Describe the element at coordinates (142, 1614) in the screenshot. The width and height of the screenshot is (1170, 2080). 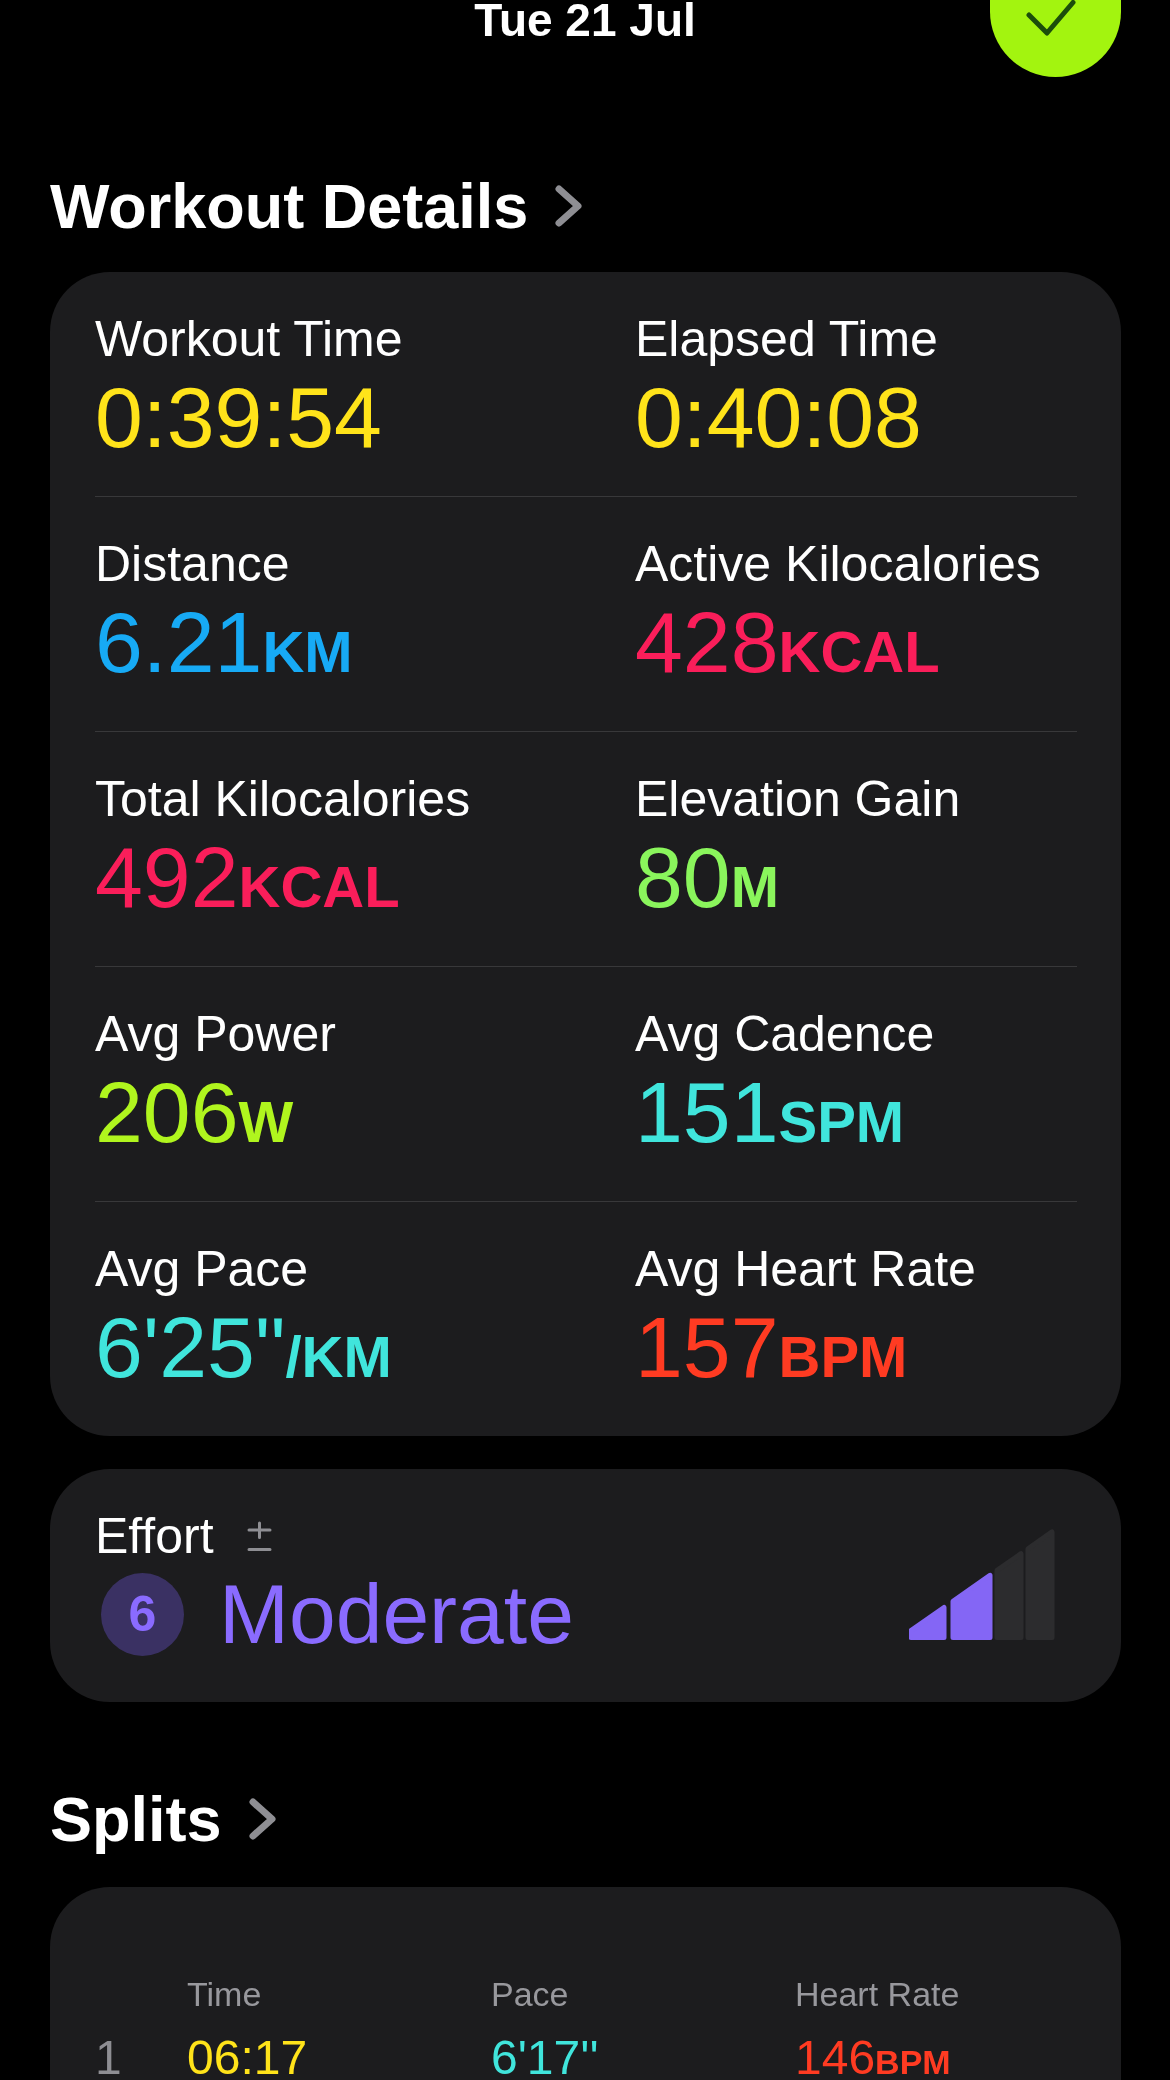
I see `effort-score: 6` at that location.